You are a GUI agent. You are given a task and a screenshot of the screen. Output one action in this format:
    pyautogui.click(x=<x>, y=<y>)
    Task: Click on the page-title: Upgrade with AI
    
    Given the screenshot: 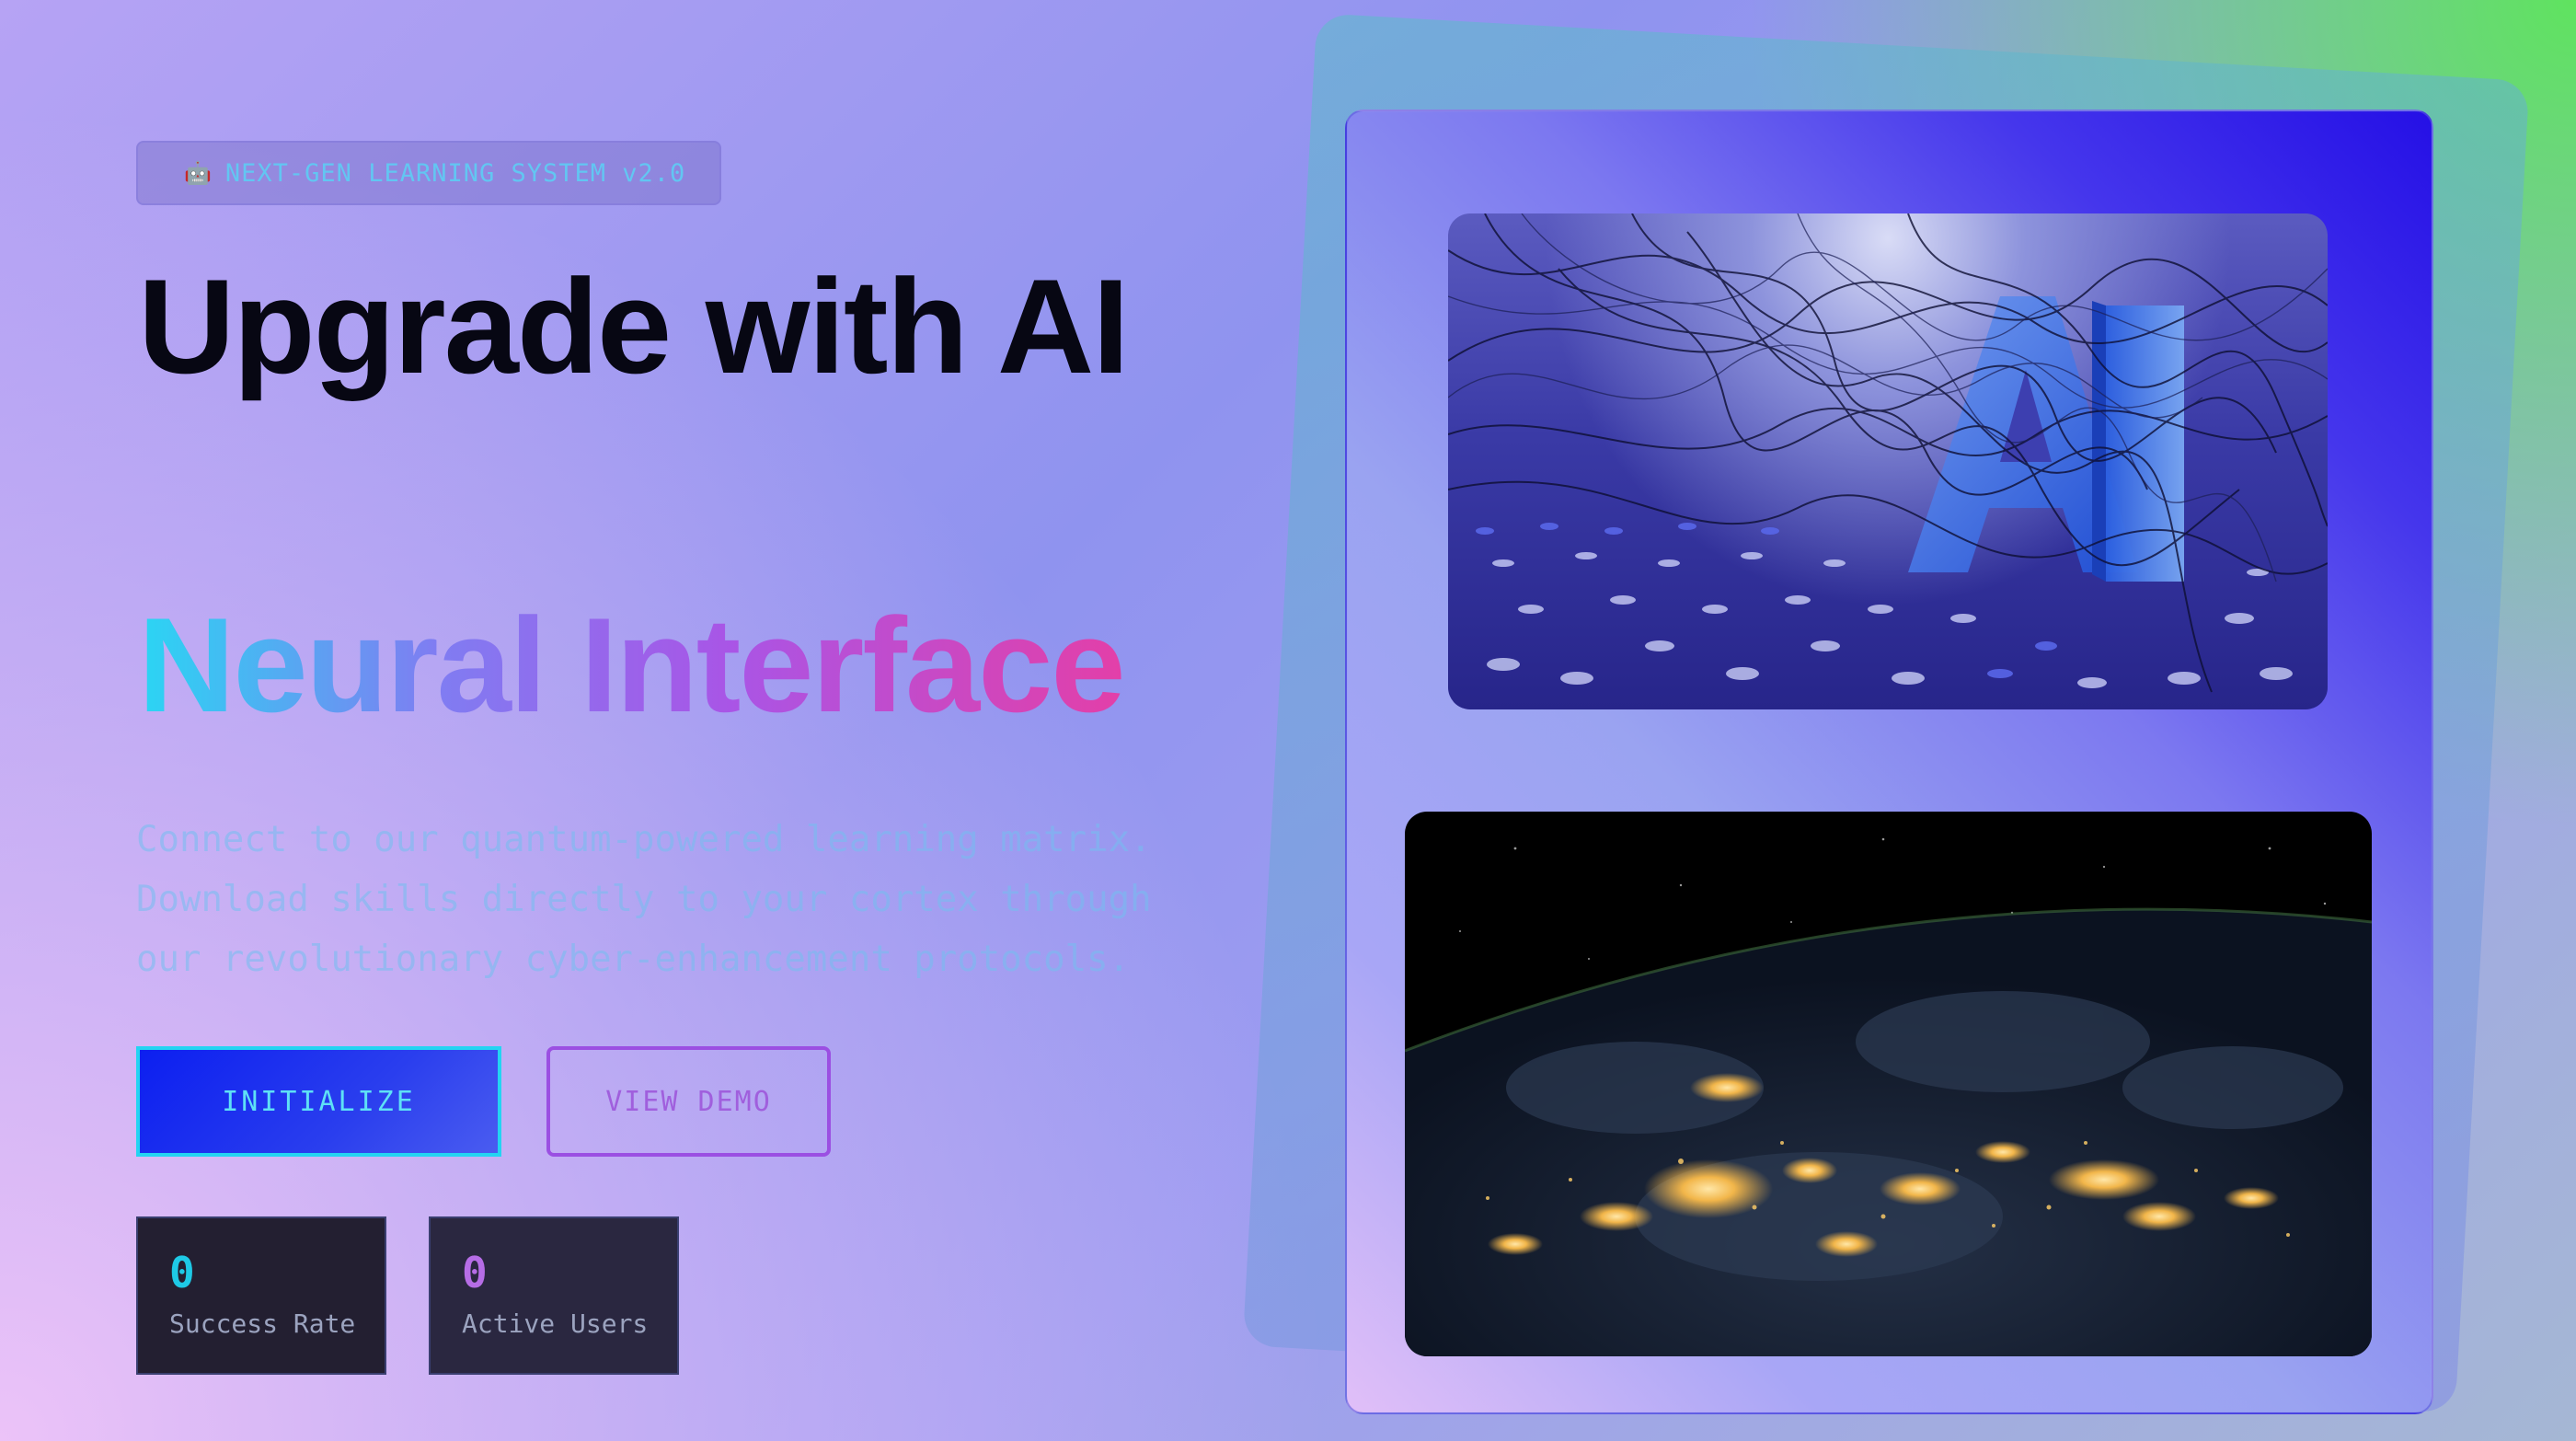 What is the action you would take?
    pyautogui.click(x=634, y=326)
    